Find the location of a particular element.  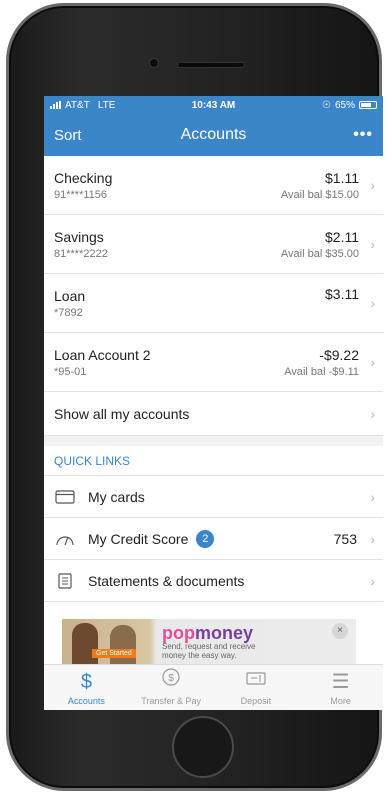

tab-label: Transfer & Pay is located at coordinates (171, 701).